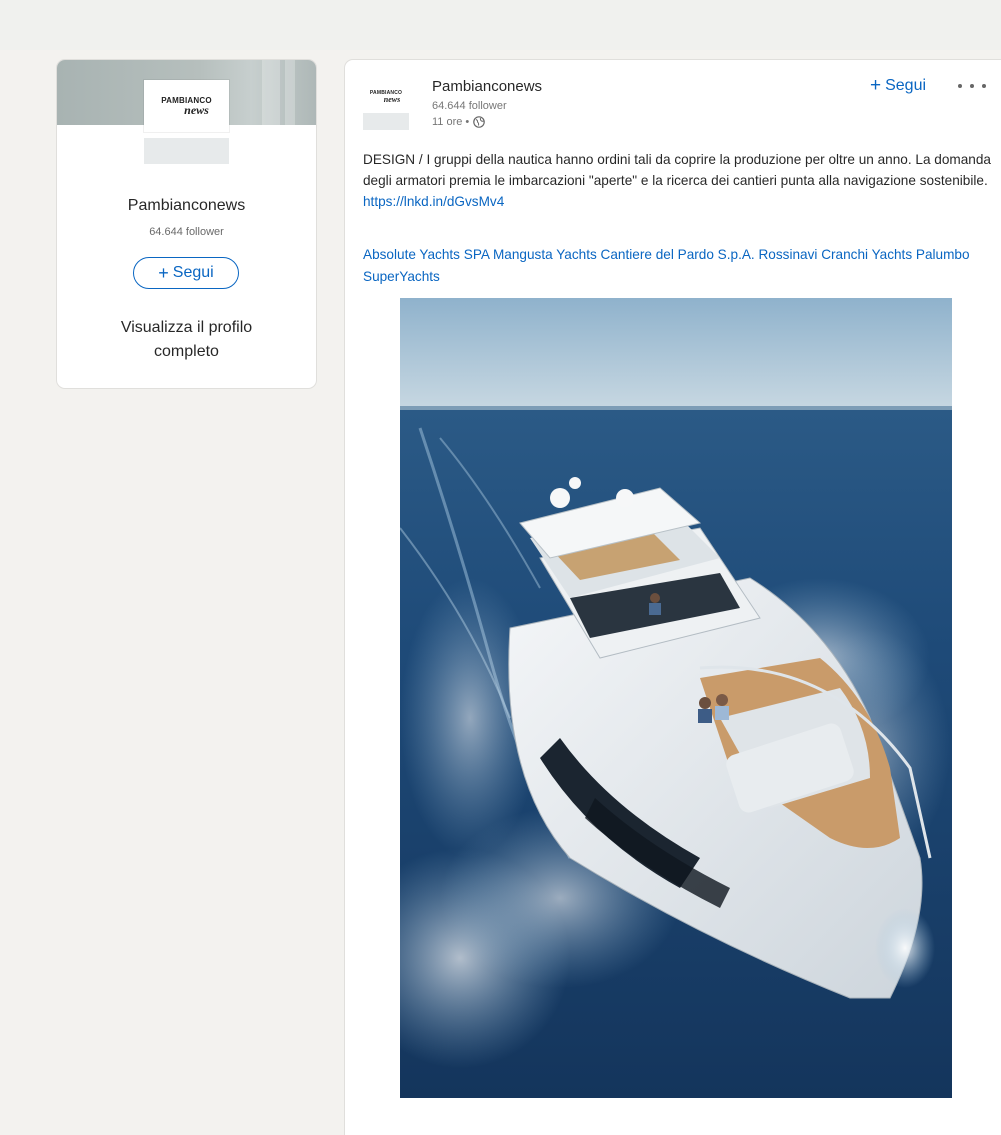 The width and height of the screenshot is (1001, 1135). What do you see at coordinates (972, 86) in the screenshot?
I see `more-options-icon` at bounding box center [972, 86].